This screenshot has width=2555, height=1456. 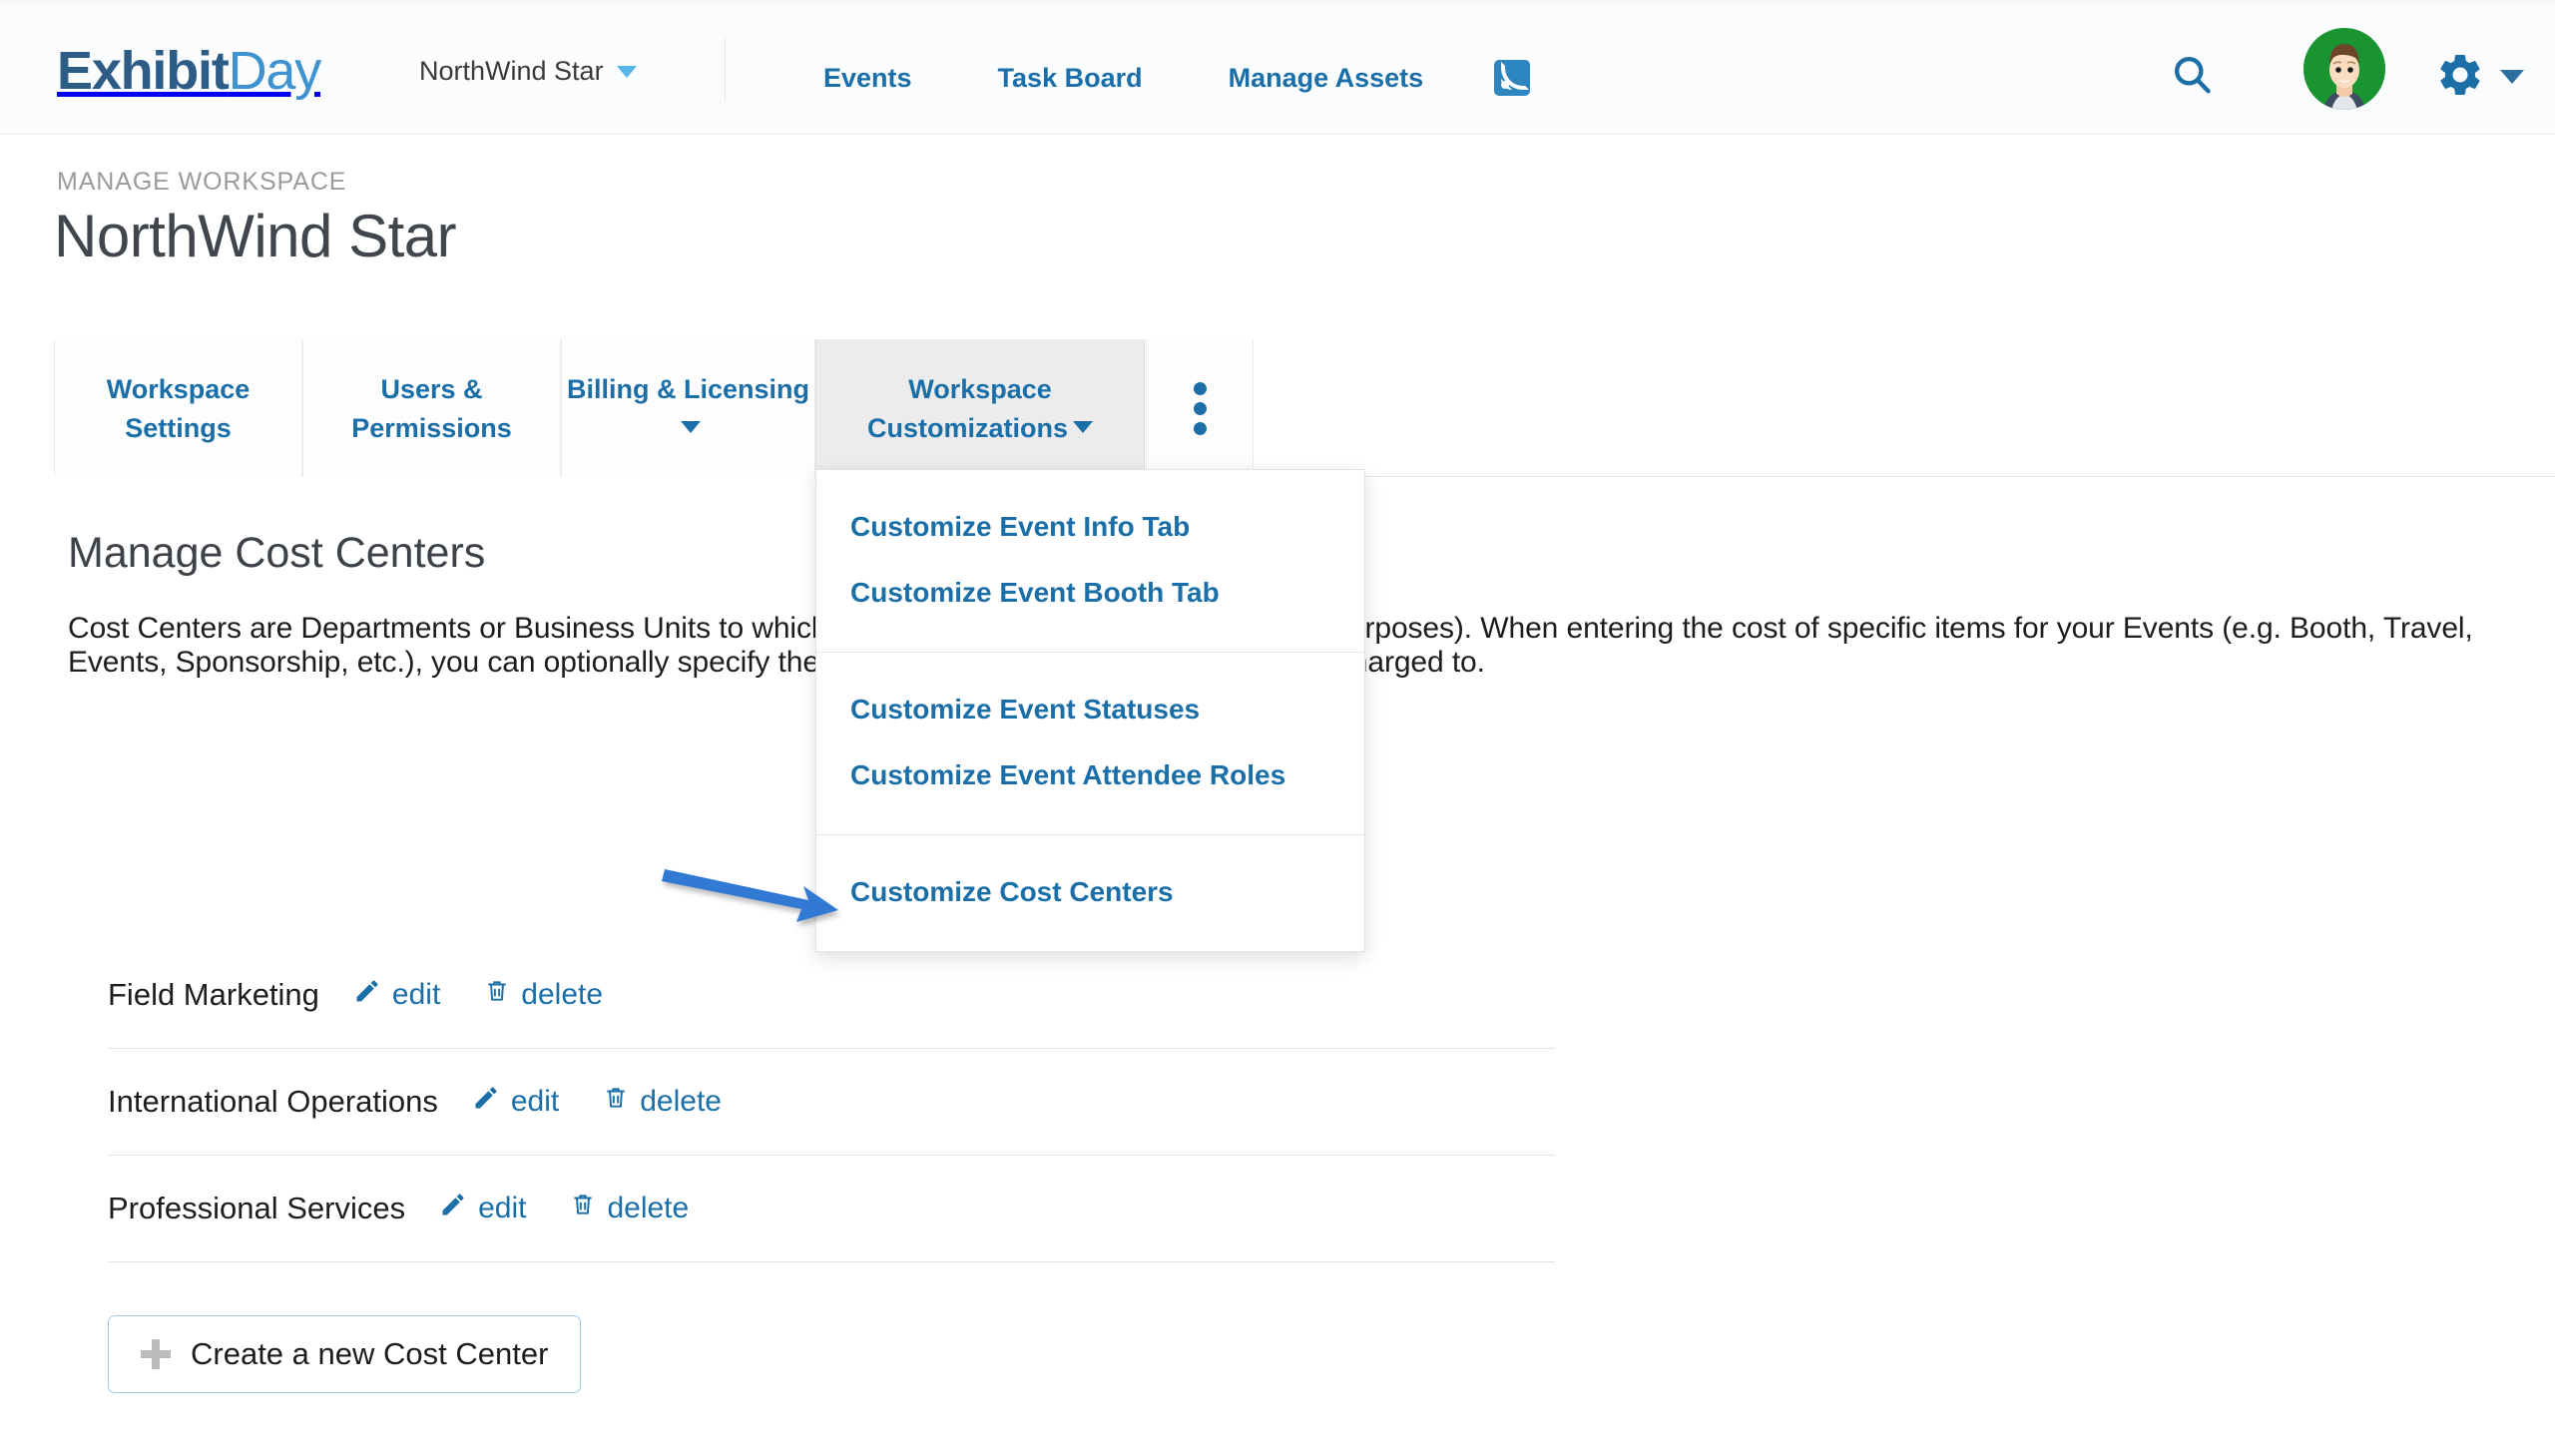 I want to click on tab-billing-licensing: Billing & Licensing, so click(x=688, y=408).